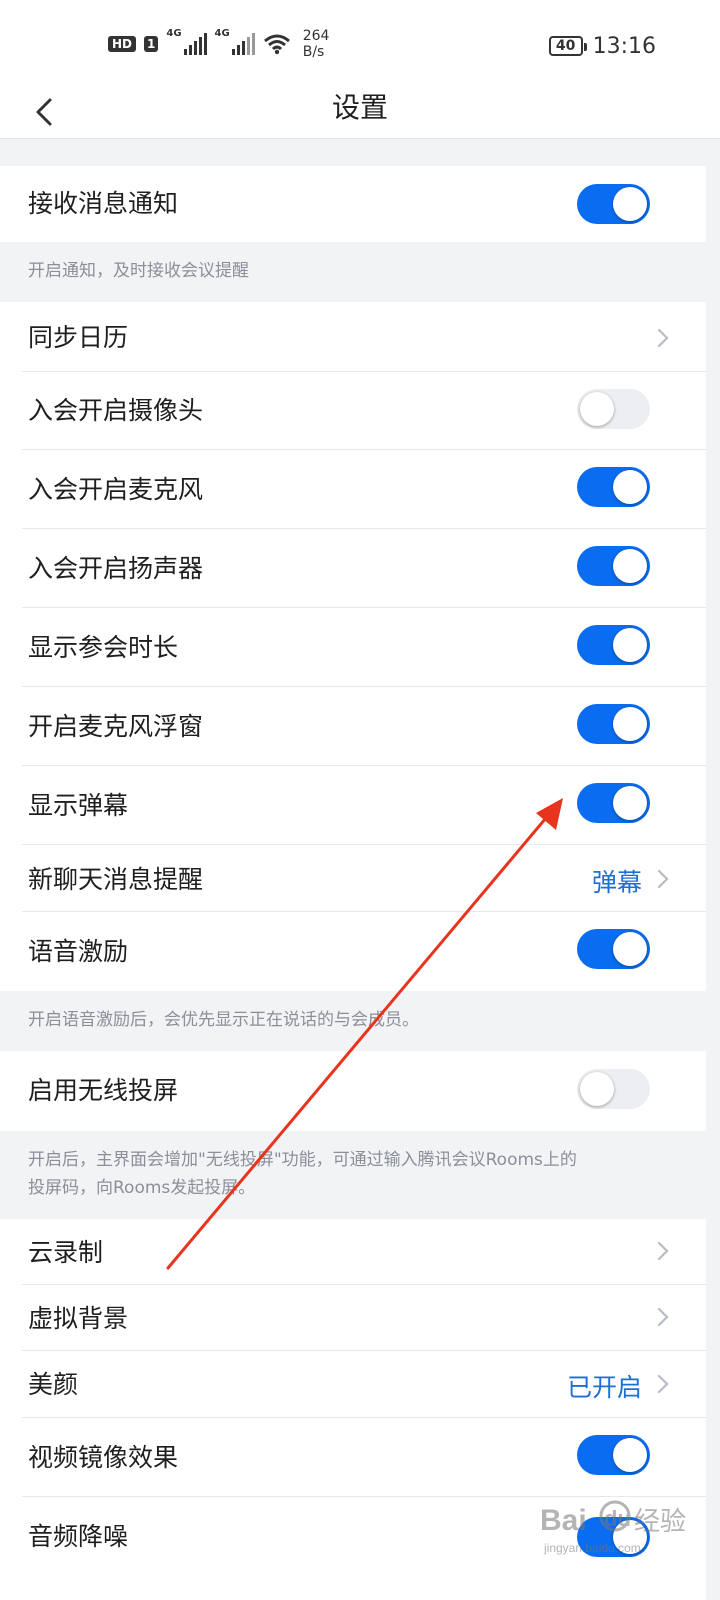 This screenshot has width=720, height=1600. I want to click on show-danmaku-toggle, so click(613, 803).